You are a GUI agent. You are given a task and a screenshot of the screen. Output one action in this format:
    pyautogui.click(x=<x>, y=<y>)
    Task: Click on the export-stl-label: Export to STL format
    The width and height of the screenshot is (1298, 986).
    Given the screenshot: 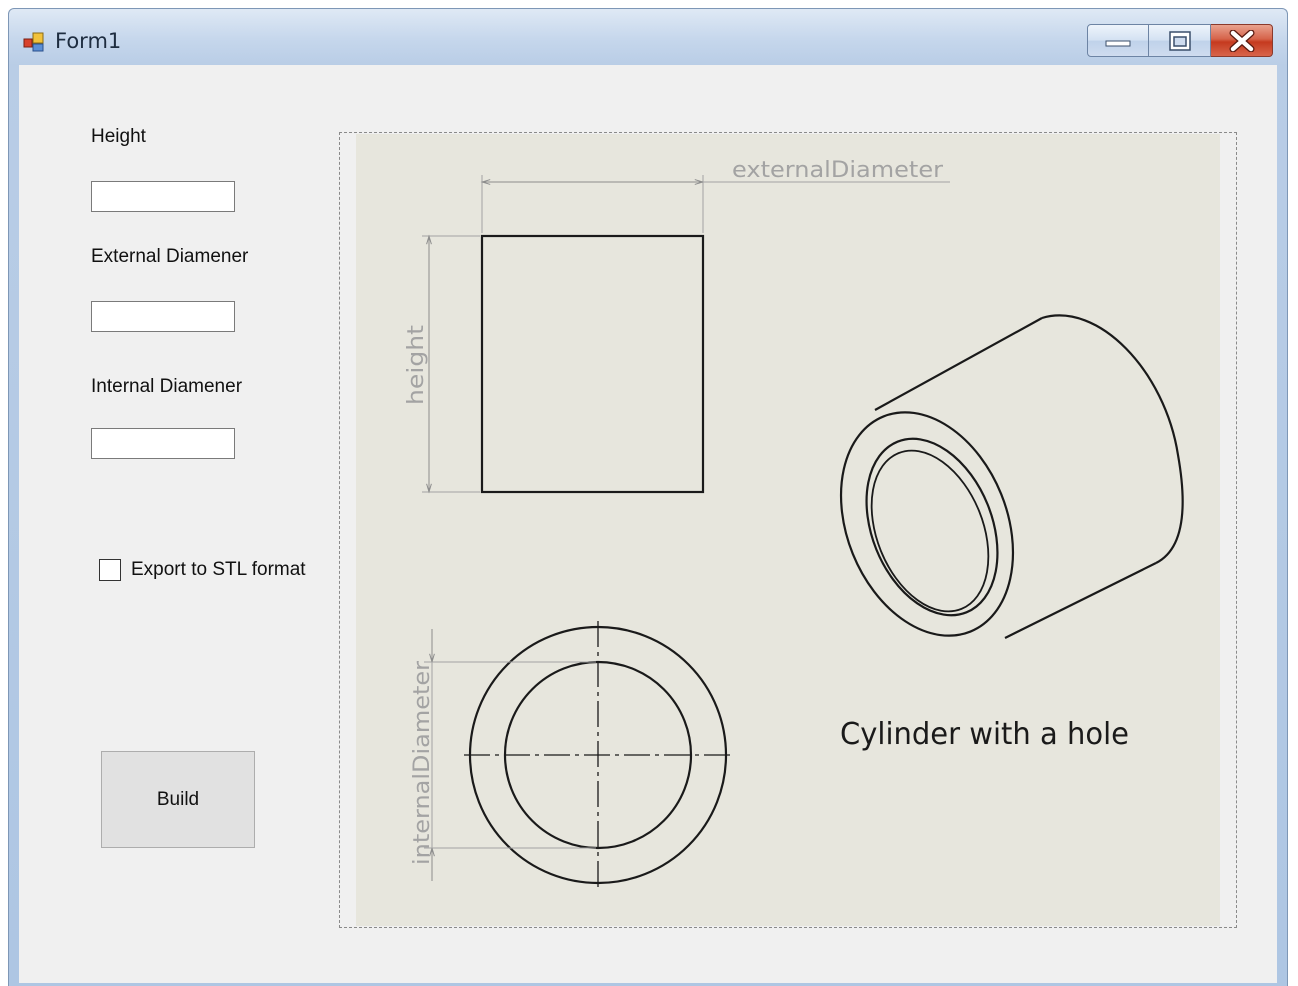 What is the action you would take?
    pyautogui.click(x=218, y=570)
    